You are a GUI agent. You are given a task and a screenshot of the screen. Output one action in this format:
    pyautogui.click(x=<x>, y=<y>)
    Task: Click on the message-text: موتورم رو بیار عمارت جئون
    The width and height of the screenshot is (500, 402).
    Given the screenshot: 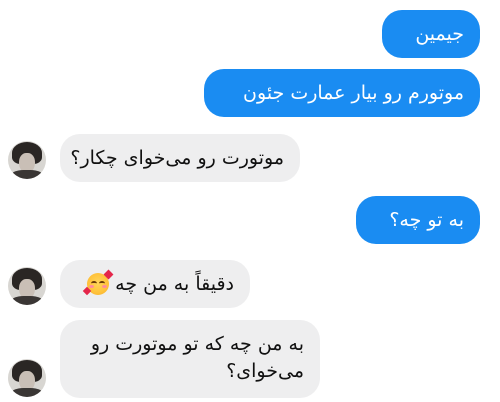 What is the action you would take?
    pyautogui.click(x=353, y=92)
    